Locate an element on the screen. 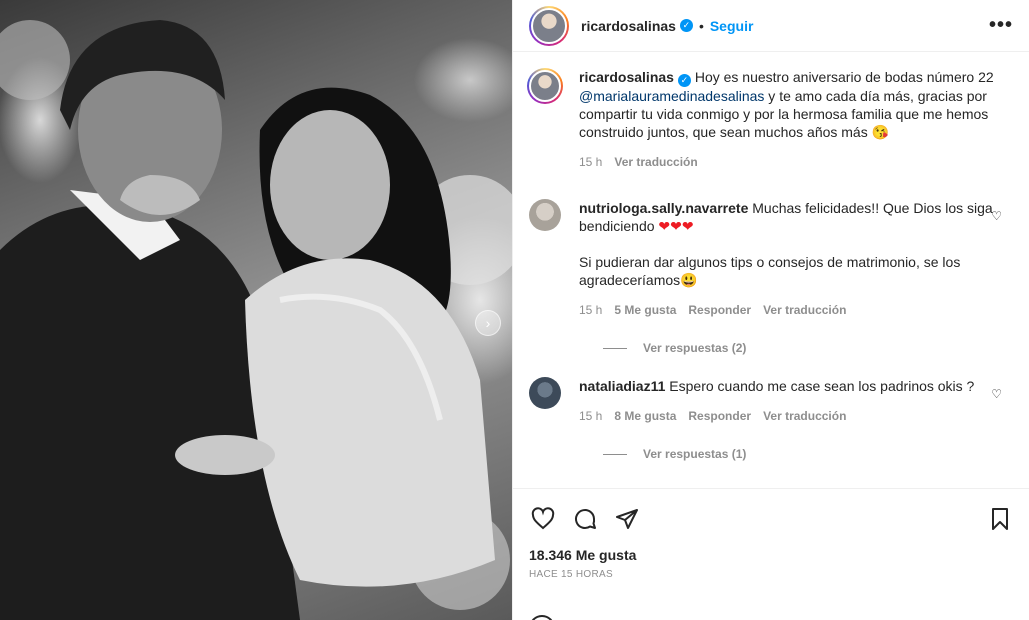  follow-button: Seguir is located at coordinates (732, 26).